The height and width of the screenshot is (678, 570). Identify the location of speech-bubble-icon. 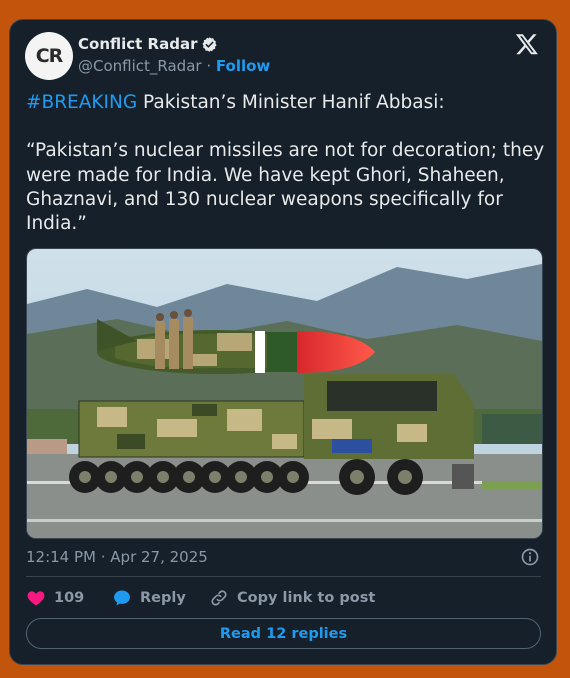
(122, 598).